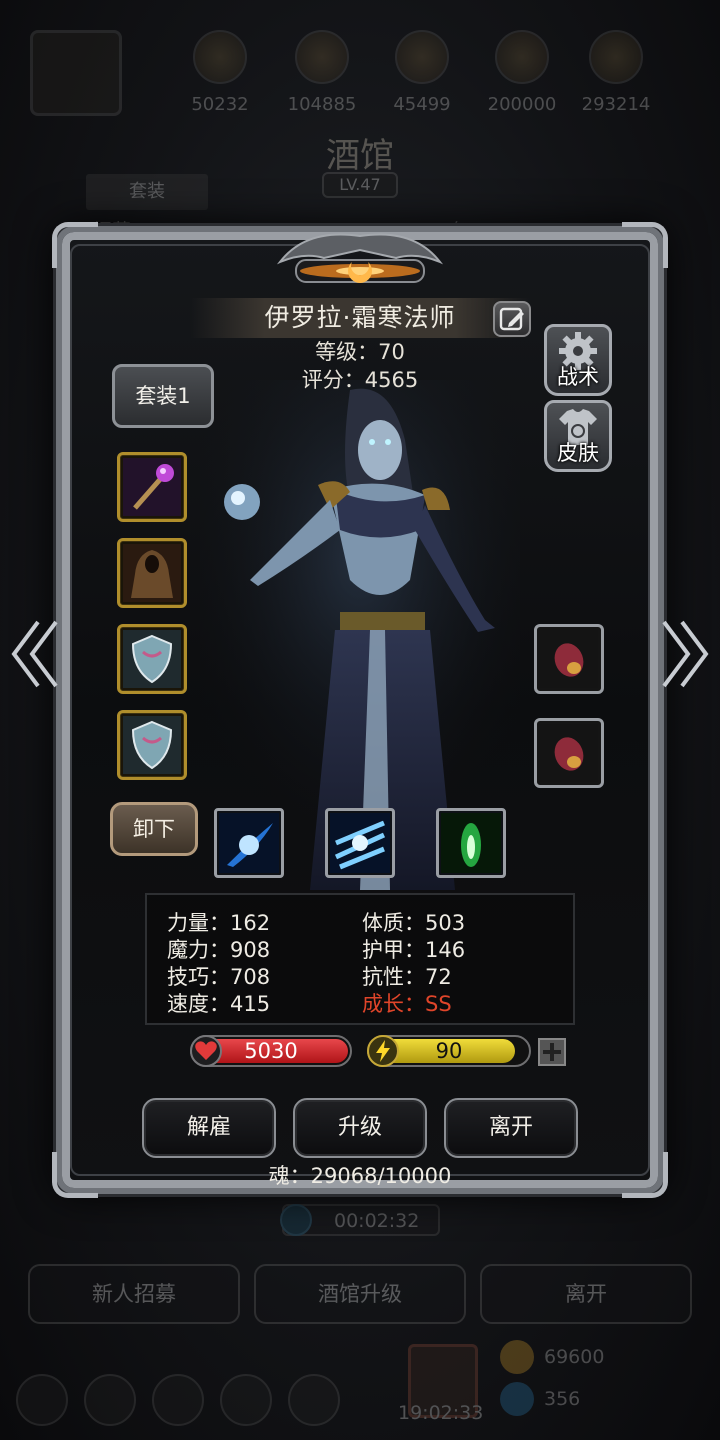 The image size is (720, 1440). I want to click on edit-icon, so click(511, 319).